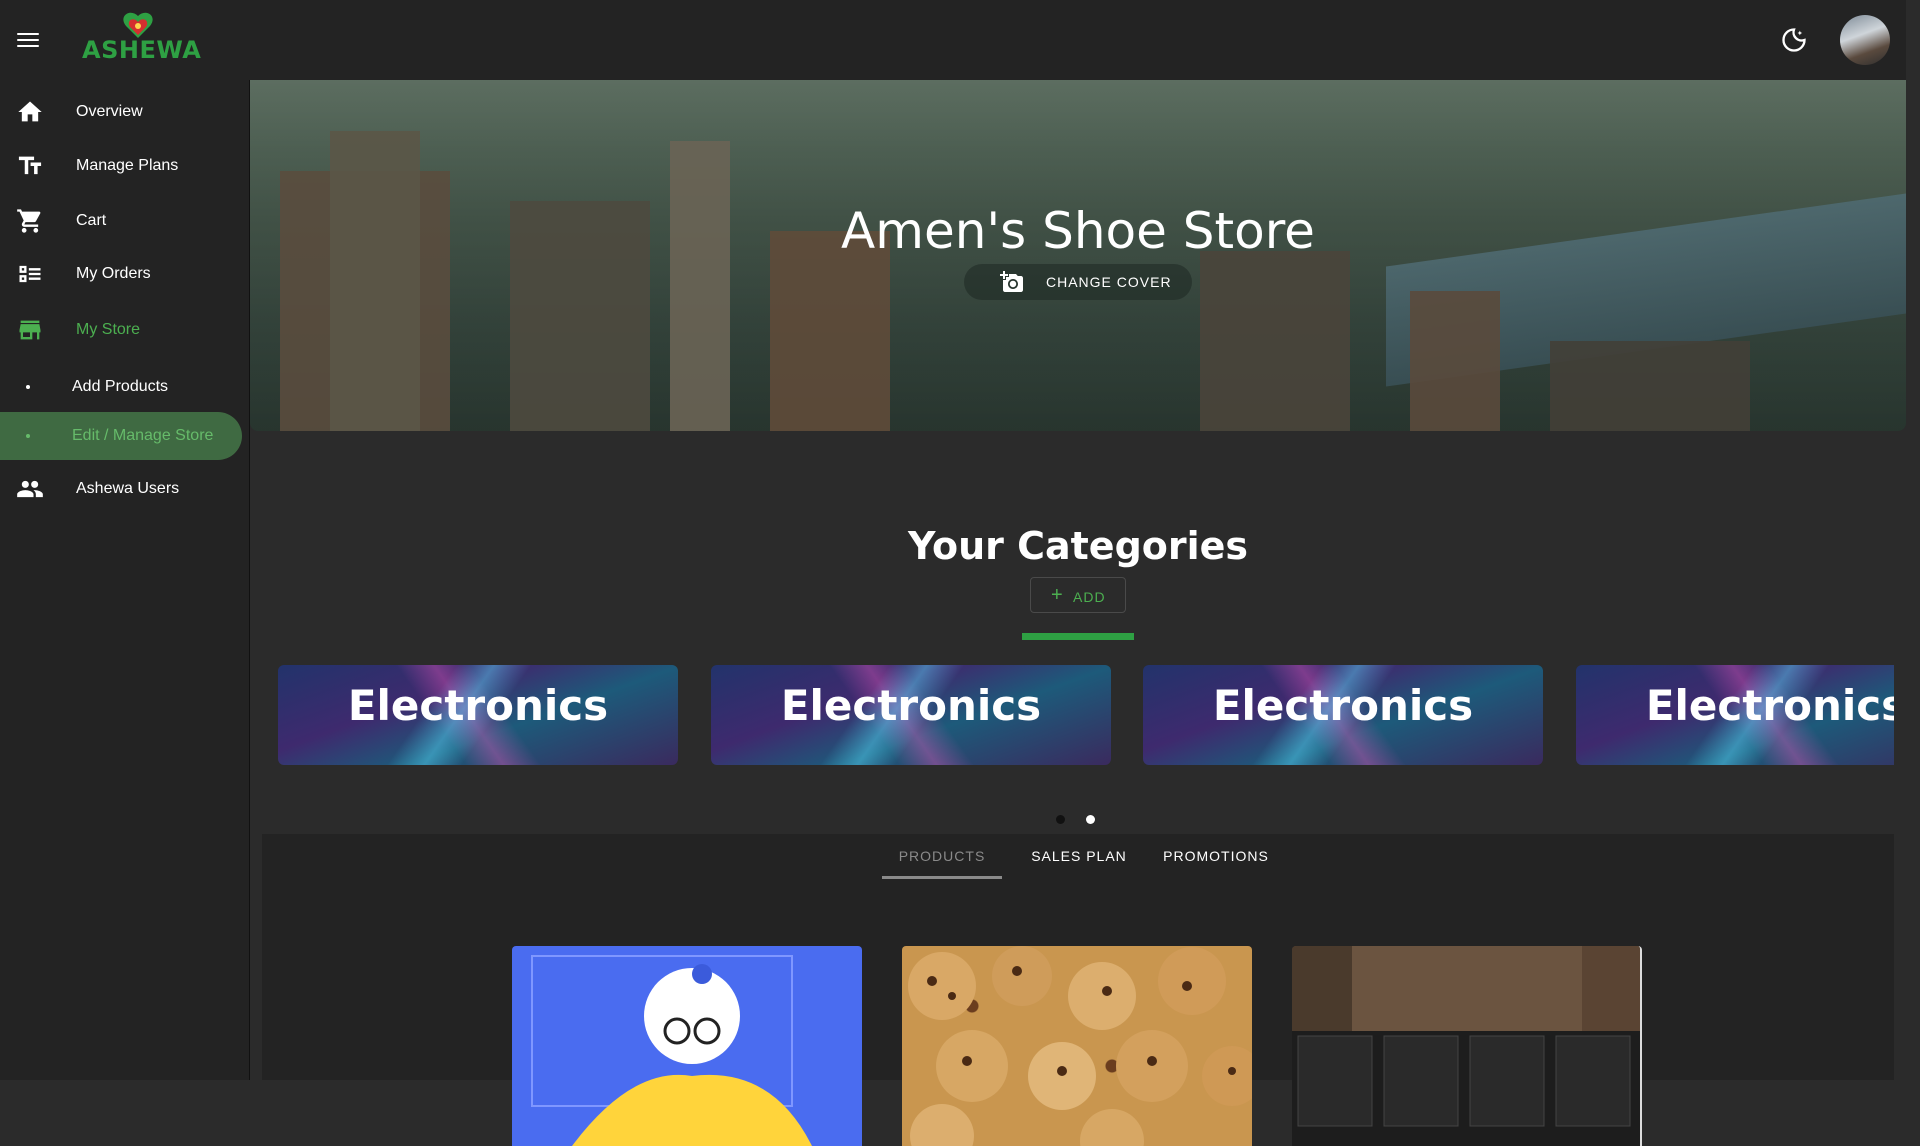 Image resolution: width=1920 pixels, height=1146 pixels. Describe the element at coordinates (1011, 281) in the screenshot. I see `add-photo-icon` at that location.